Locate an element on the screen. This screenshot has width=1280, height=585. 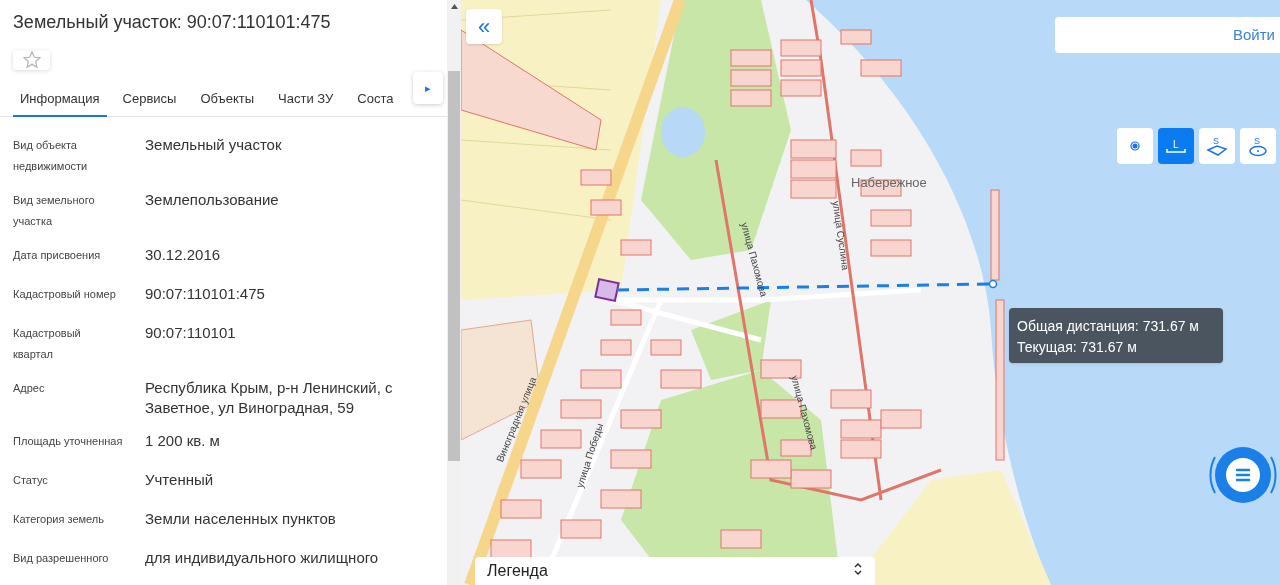
property-value: Земельный участок is located at coordinates (214, 145).